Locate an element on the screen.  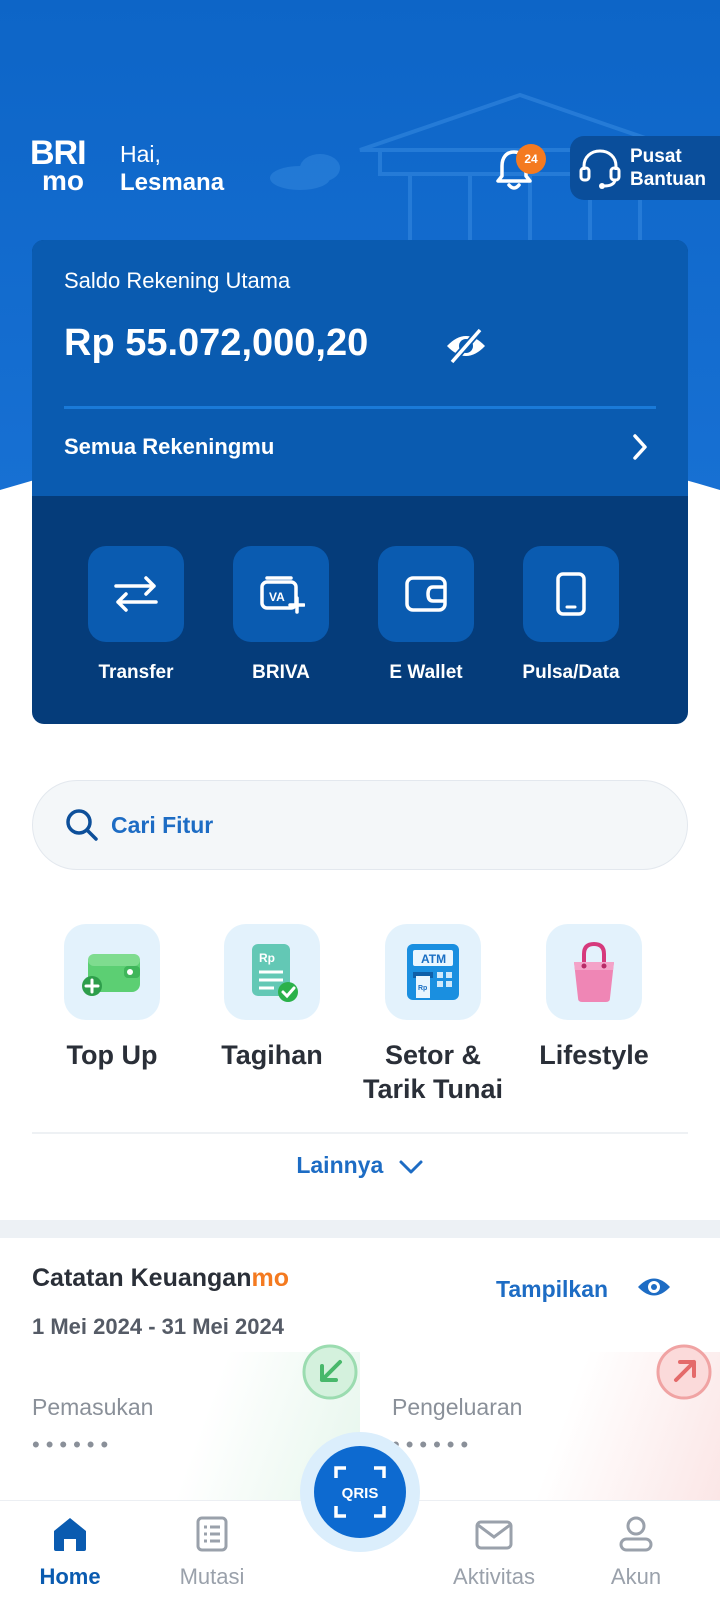
qris-button: QRIS is located at coordinates (360, 1492).